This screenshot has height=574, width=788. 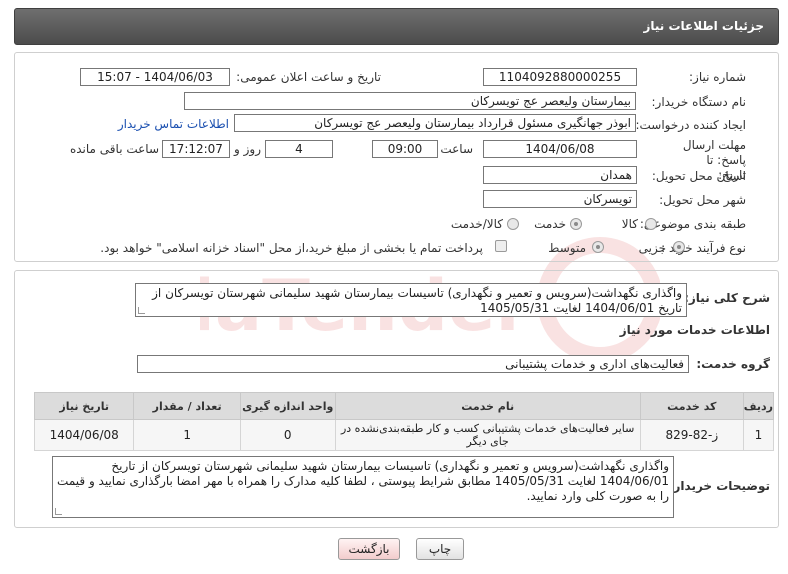 I want to click on page-header: جزئیات اطلاعات نیاز, so click(x=396, y=26).